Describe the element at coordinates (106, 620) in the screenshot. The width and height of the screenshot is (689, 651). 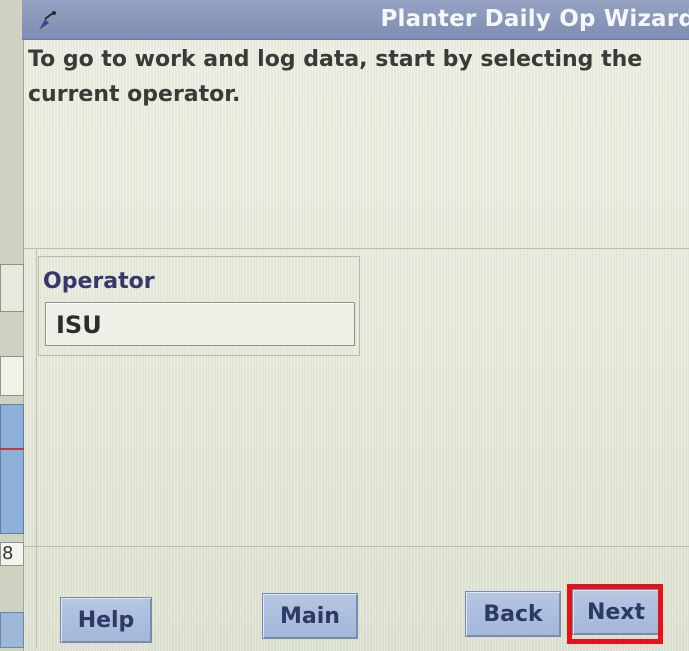
I see `help-button: Help` at that location.